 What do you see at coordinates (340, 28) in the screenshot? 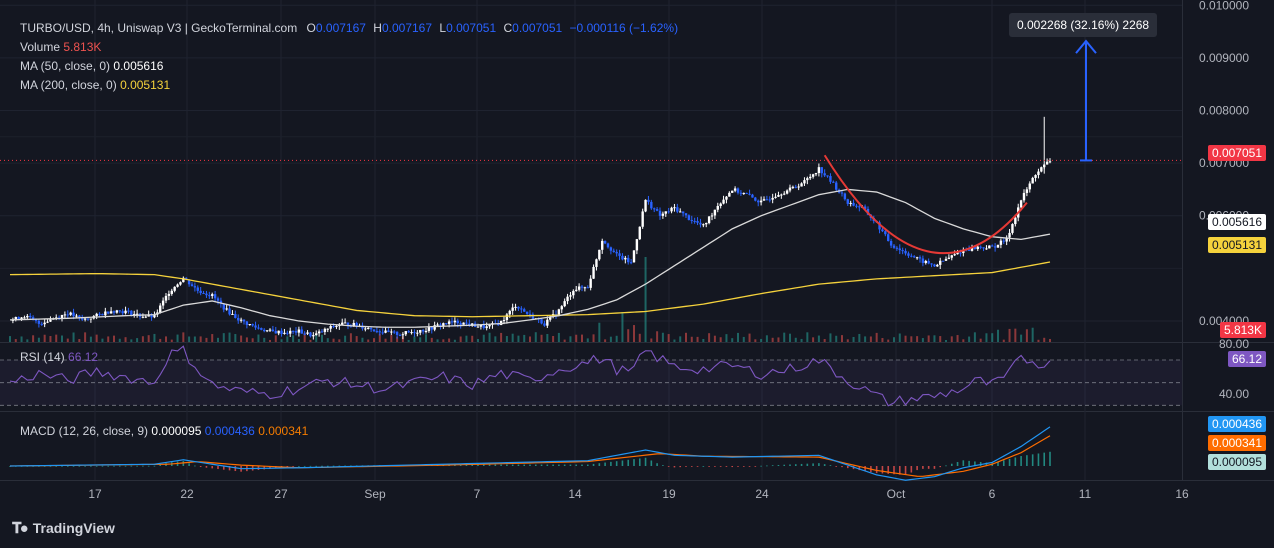
I see `open-value: 0.007167` at bounding box center [340, 28].